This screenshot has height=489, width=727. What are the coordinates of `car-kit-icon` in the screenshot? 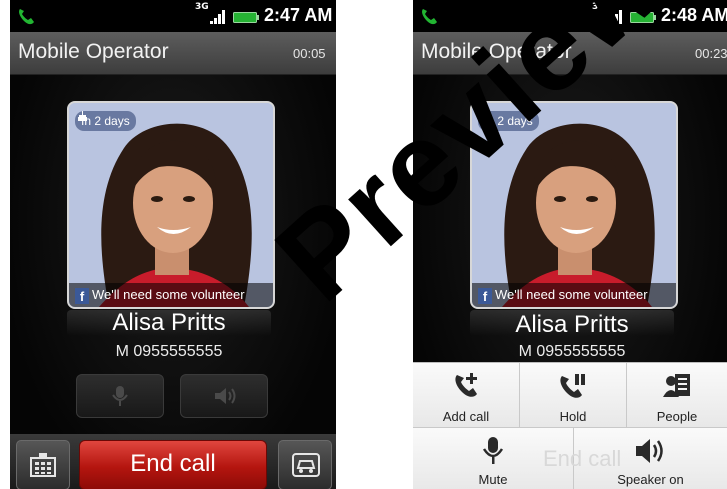 It's located at (306, 465).